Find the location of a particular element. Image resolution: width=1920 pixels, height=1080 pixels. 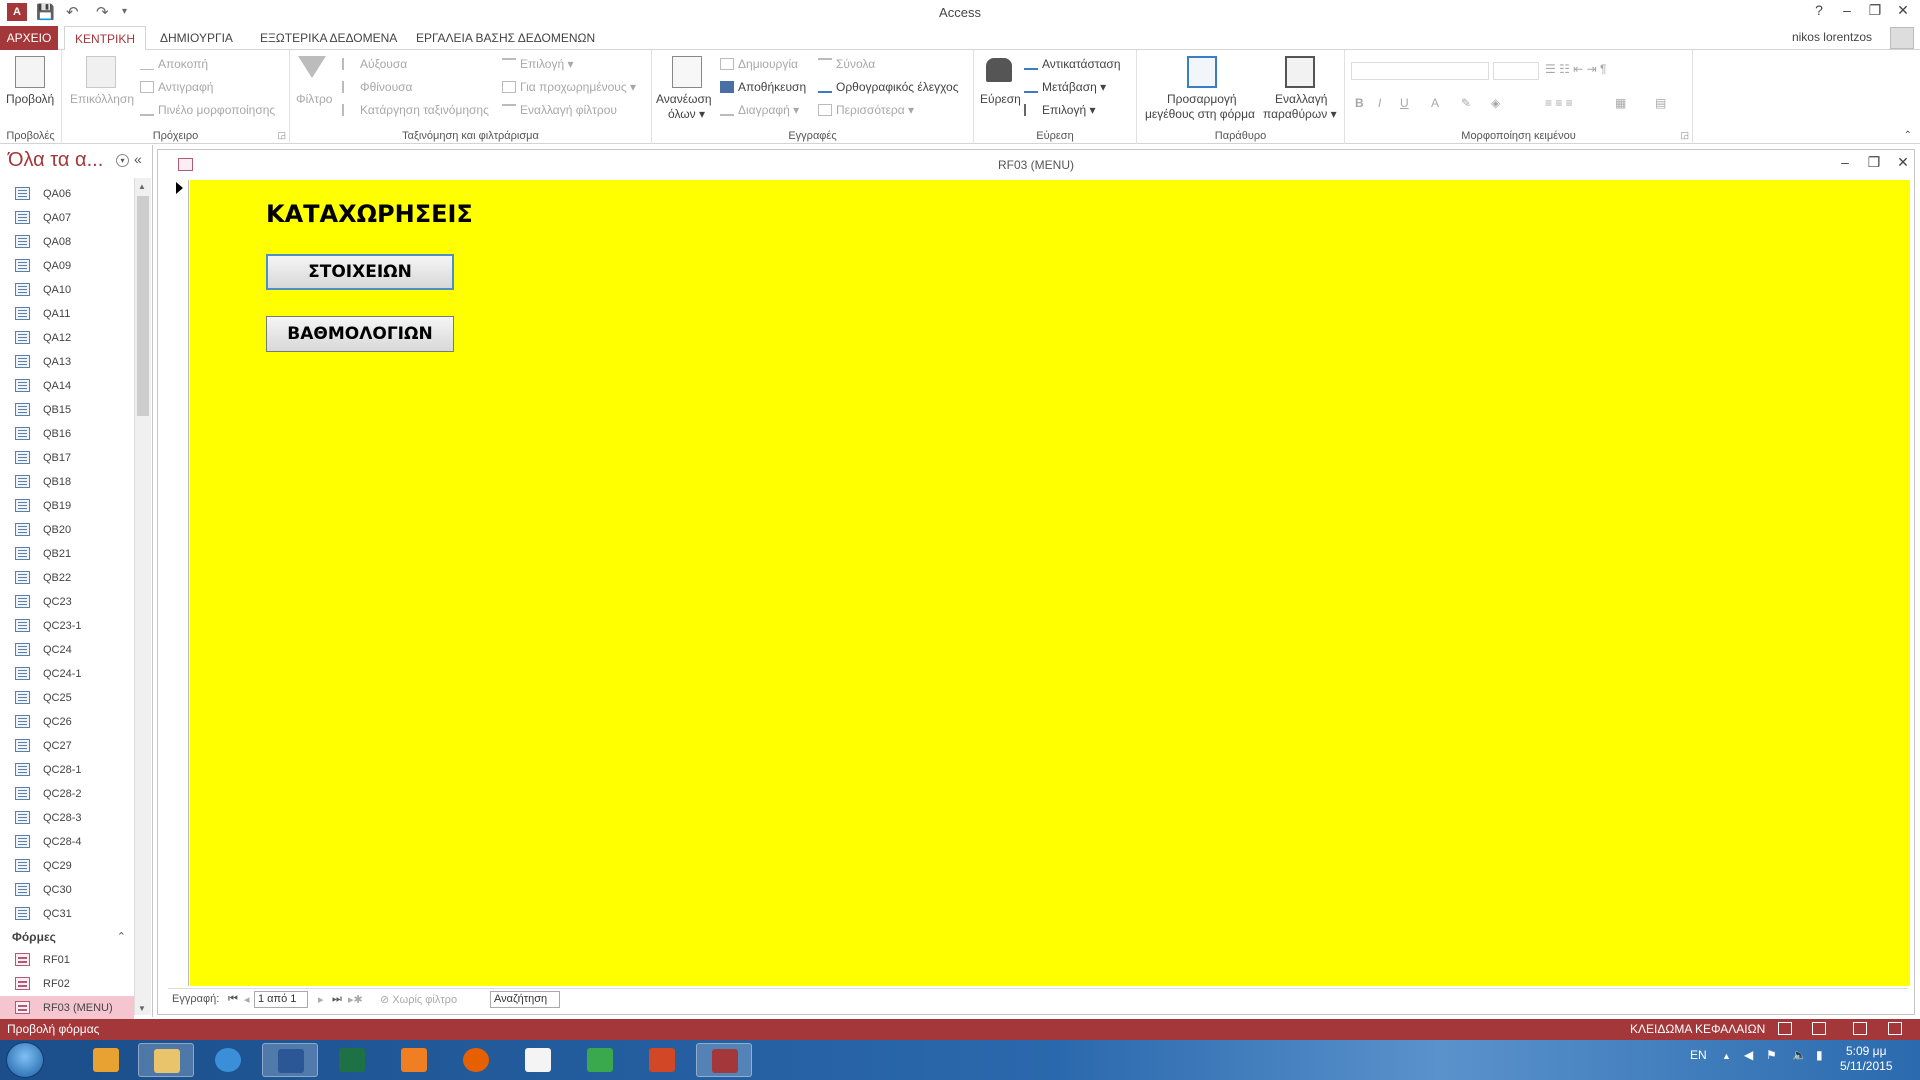

next-record-icon: ▸ is located at coordinates (321, 999).